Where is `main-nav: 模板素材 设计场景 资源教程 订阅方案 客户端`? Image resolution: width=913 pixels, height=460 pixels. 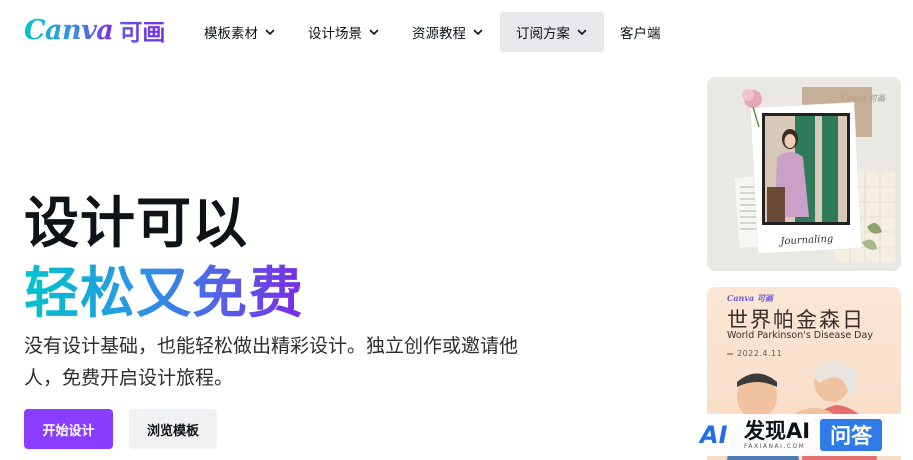
main-nav: 模板素材 设计场景 资源教程 订阅方案 客户端 is located at coordinates (432, 32).